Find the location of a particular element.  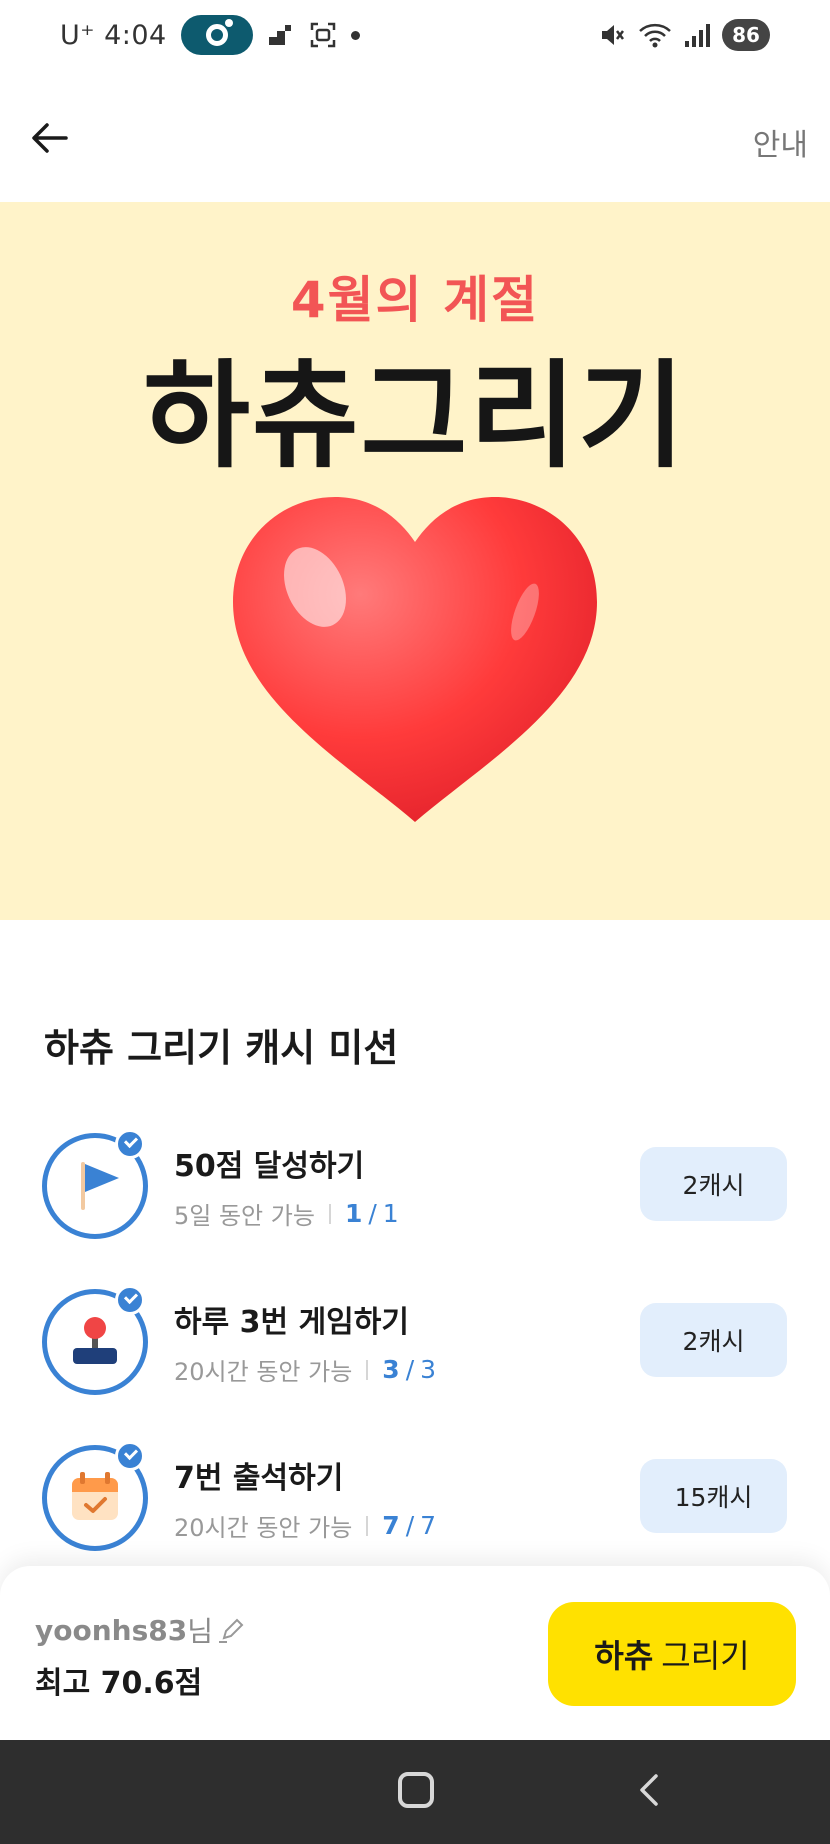

status-time: U⁺ 4:04 is located at coordinates (113, 35).